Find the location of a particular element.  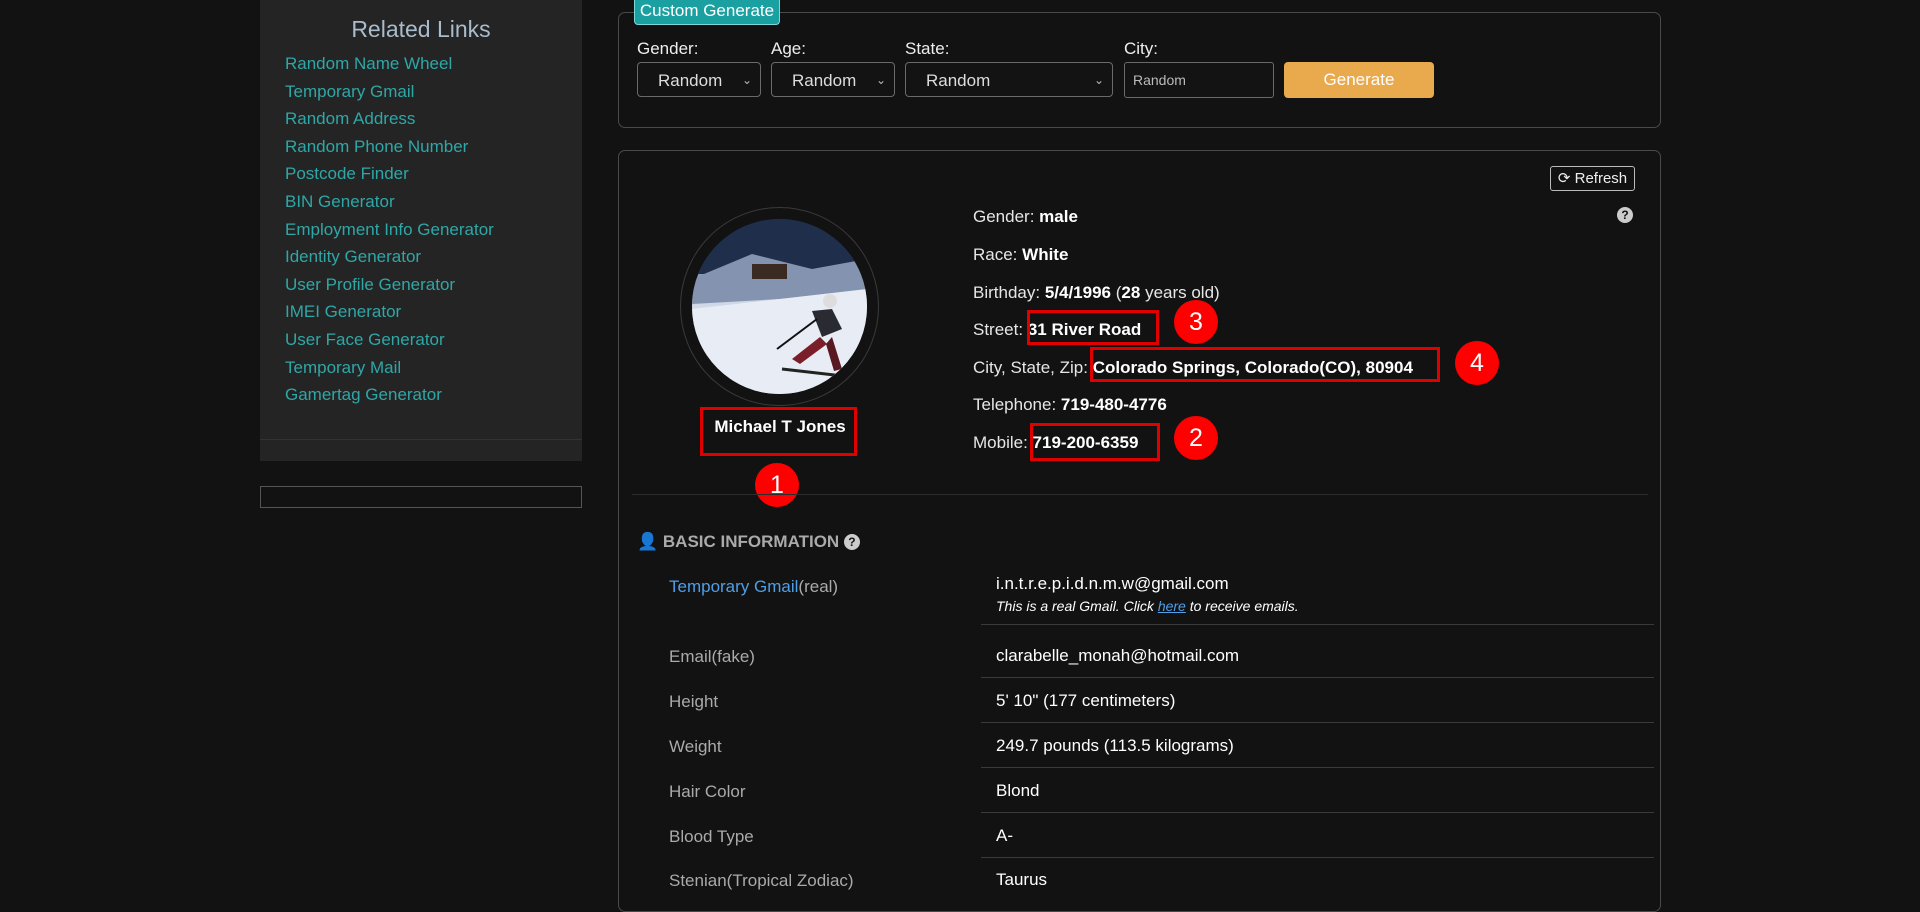

link-user-profile-generator: User Profile Generator is located at coordinates (370, 284).